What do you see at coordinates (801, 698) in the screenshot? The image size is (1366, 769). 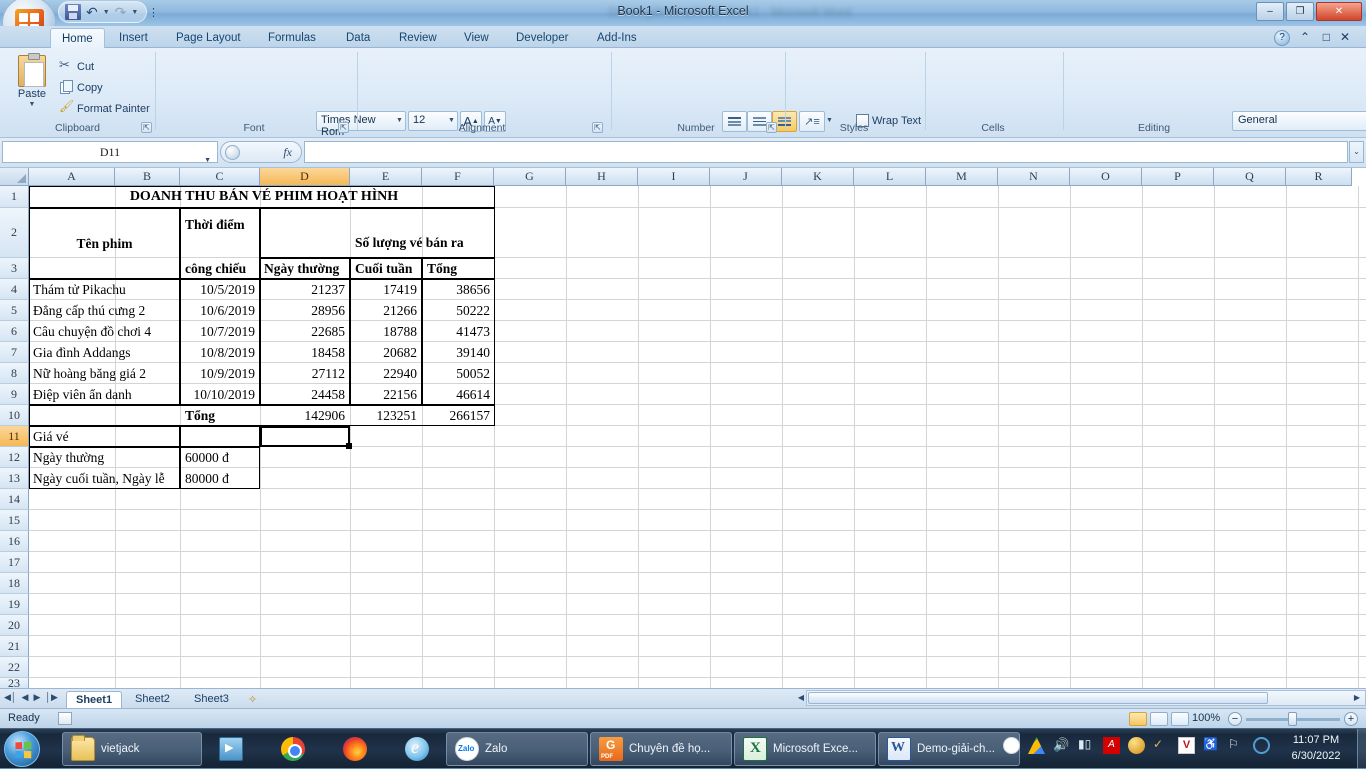 I see `scroll-left-icon: ◀` at bounding box center [801, 698].